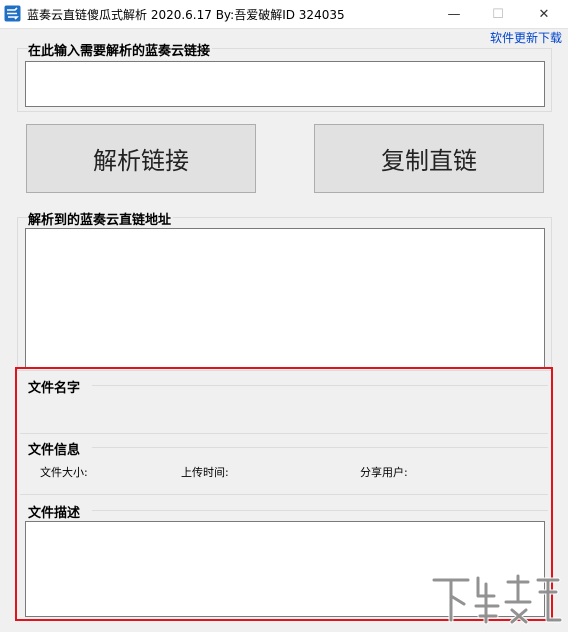 Image resolution: width=568 pixels, height=632 pixels. Describe the element at coordinates (320, 510) in the screenshot. I see `file-desc-divider` at that location.